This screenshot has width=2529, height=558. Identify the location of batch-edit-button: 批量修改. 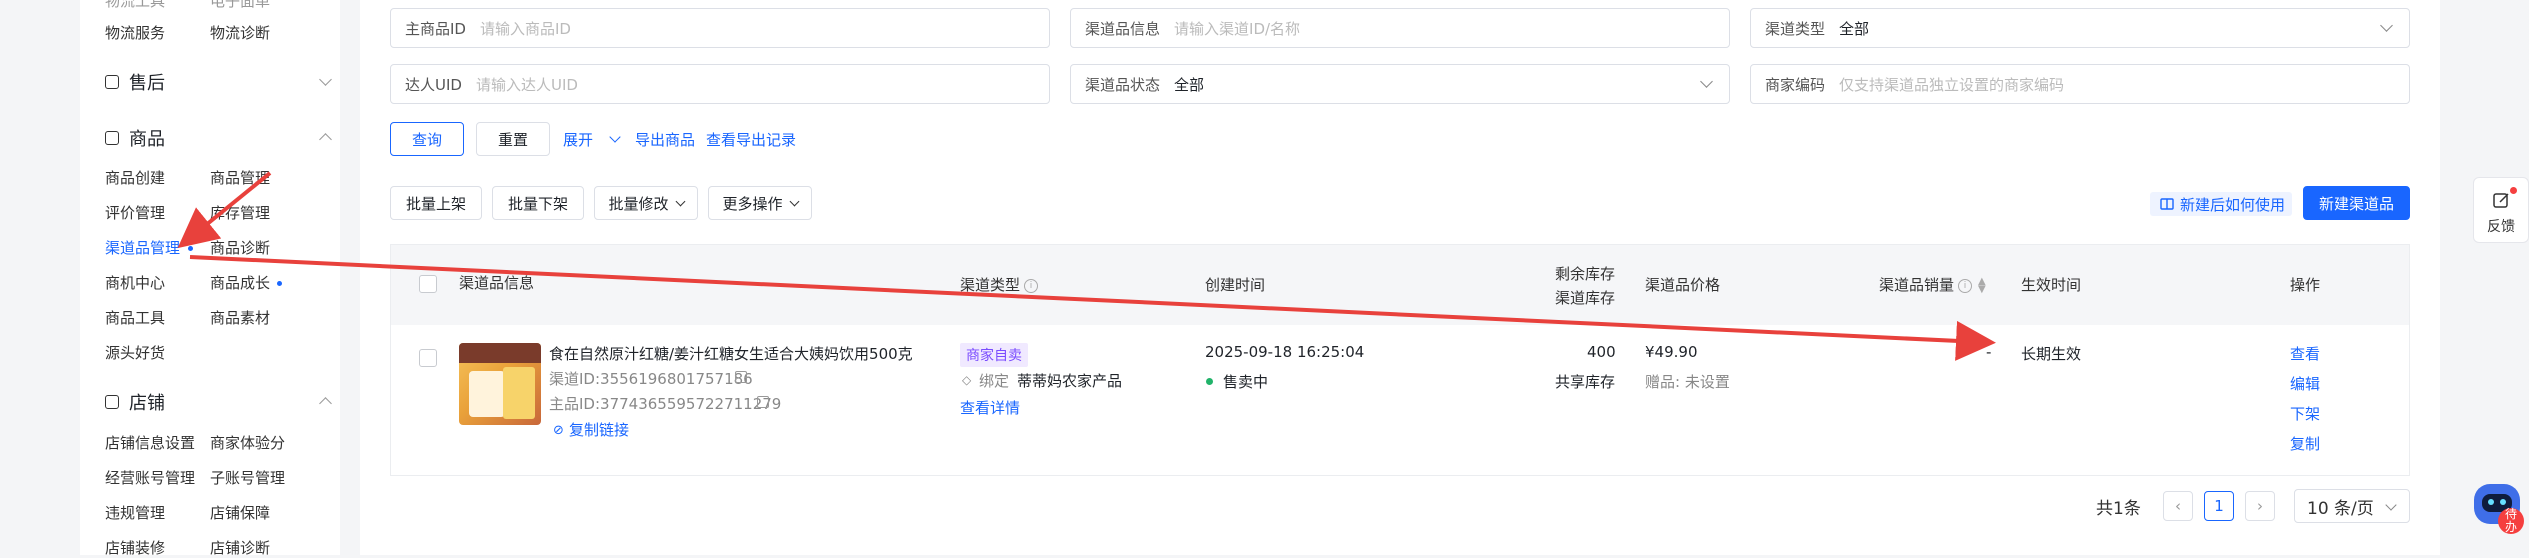
(646, 203).